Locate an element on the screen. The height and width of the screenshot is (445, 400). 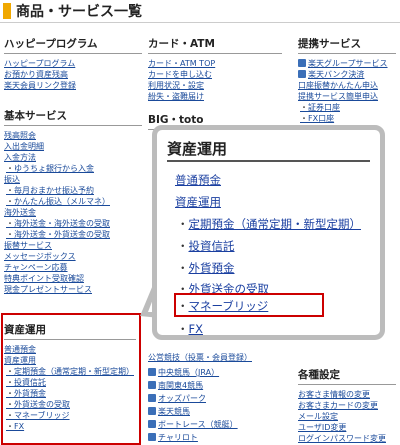
callout-heading: 資産運用 is located at coordinates (197, 149).